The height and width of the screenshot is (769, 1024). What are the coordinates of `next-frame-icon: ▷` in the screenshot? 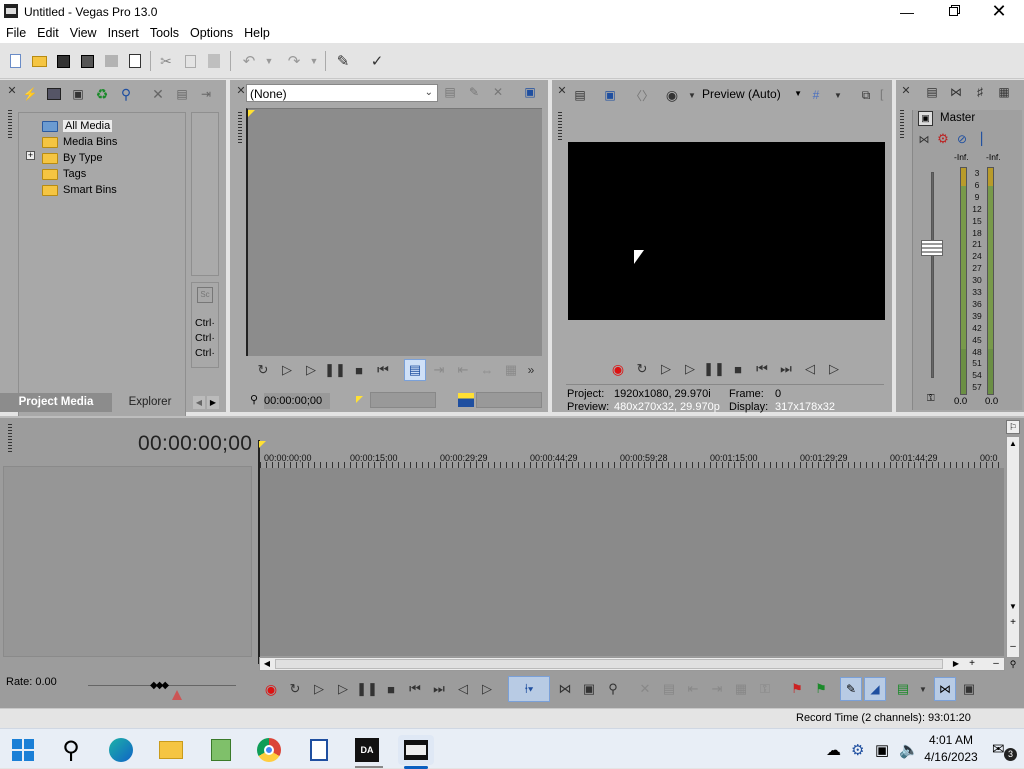 It's located at (487, 689).